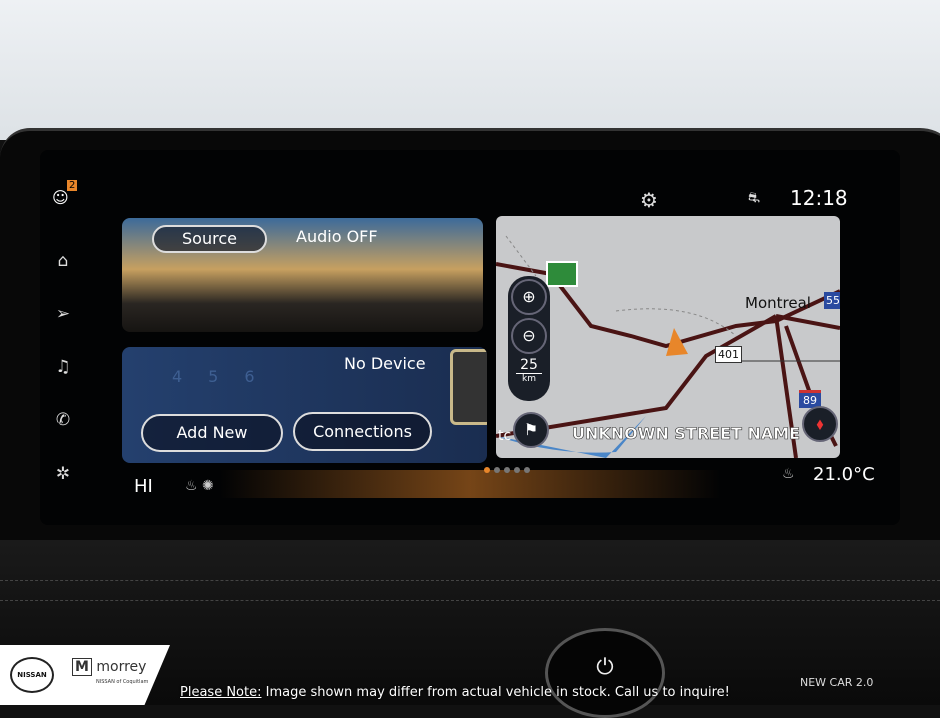 The width and height of the screenshot is (940, 718). I want to click on add-new-button: Add New, so click(212, 433).